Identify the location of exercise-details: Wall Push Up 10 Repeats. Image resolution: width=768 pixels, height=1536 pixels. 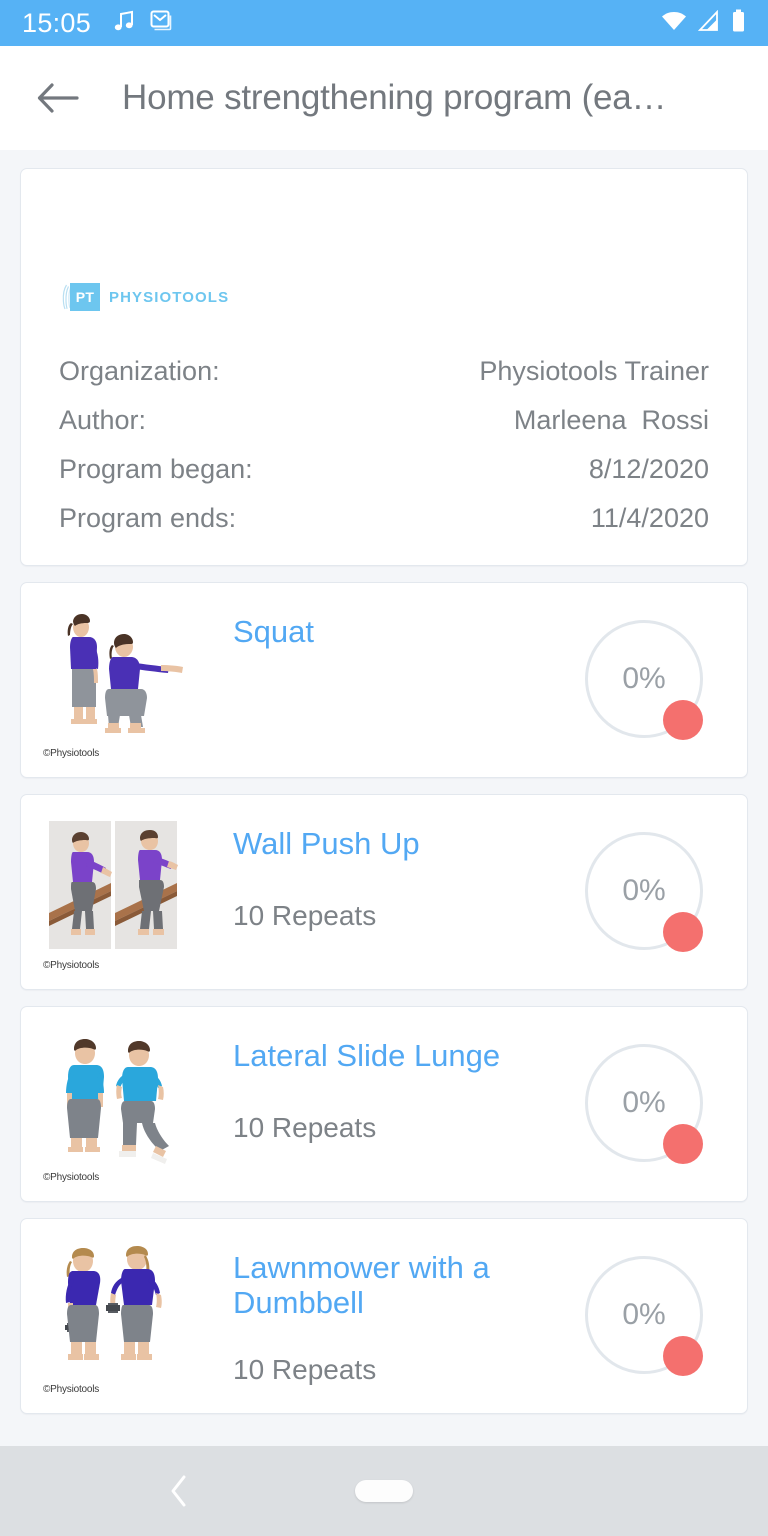
(386, 872).